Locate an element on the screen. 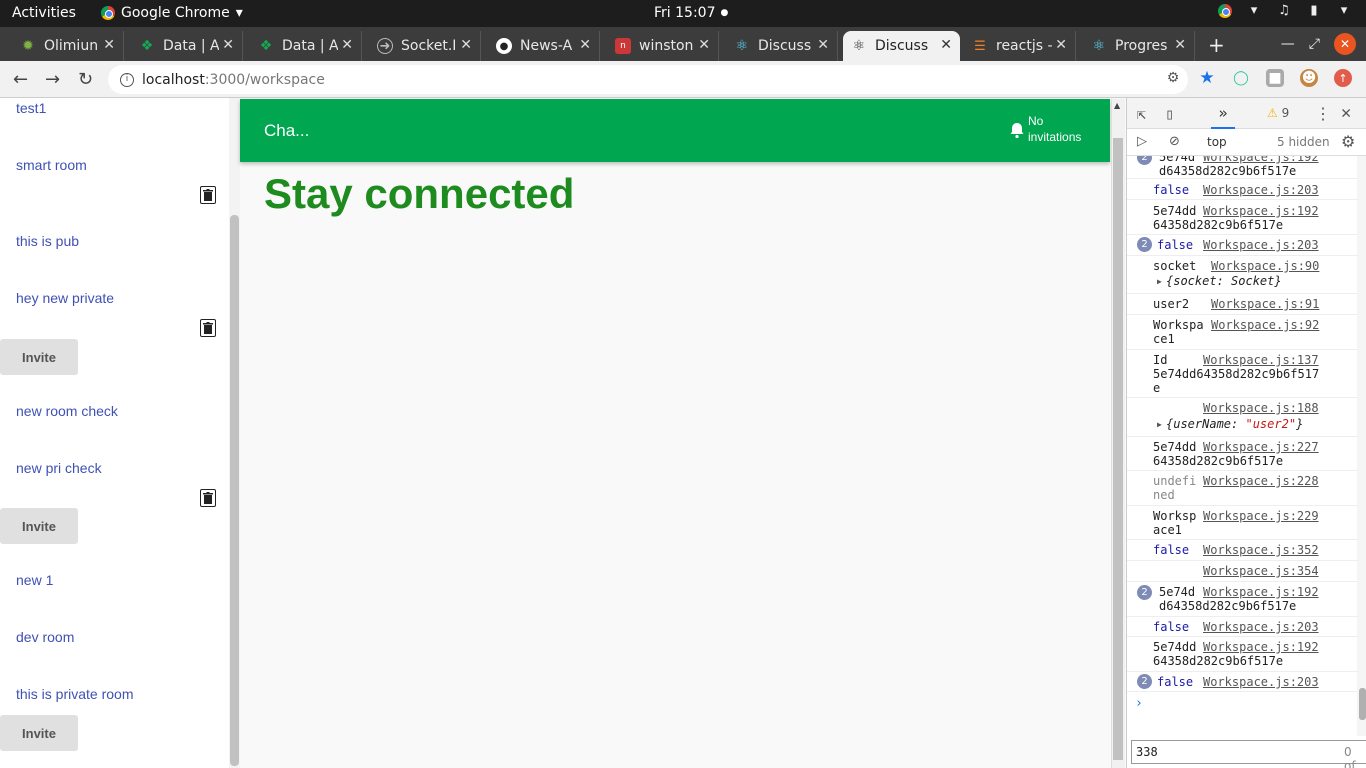 Image resolution: width=1366 pixels, height=768 pixels. log-source-link: Workspace.js:91 is located at coordinates (1265, 304).